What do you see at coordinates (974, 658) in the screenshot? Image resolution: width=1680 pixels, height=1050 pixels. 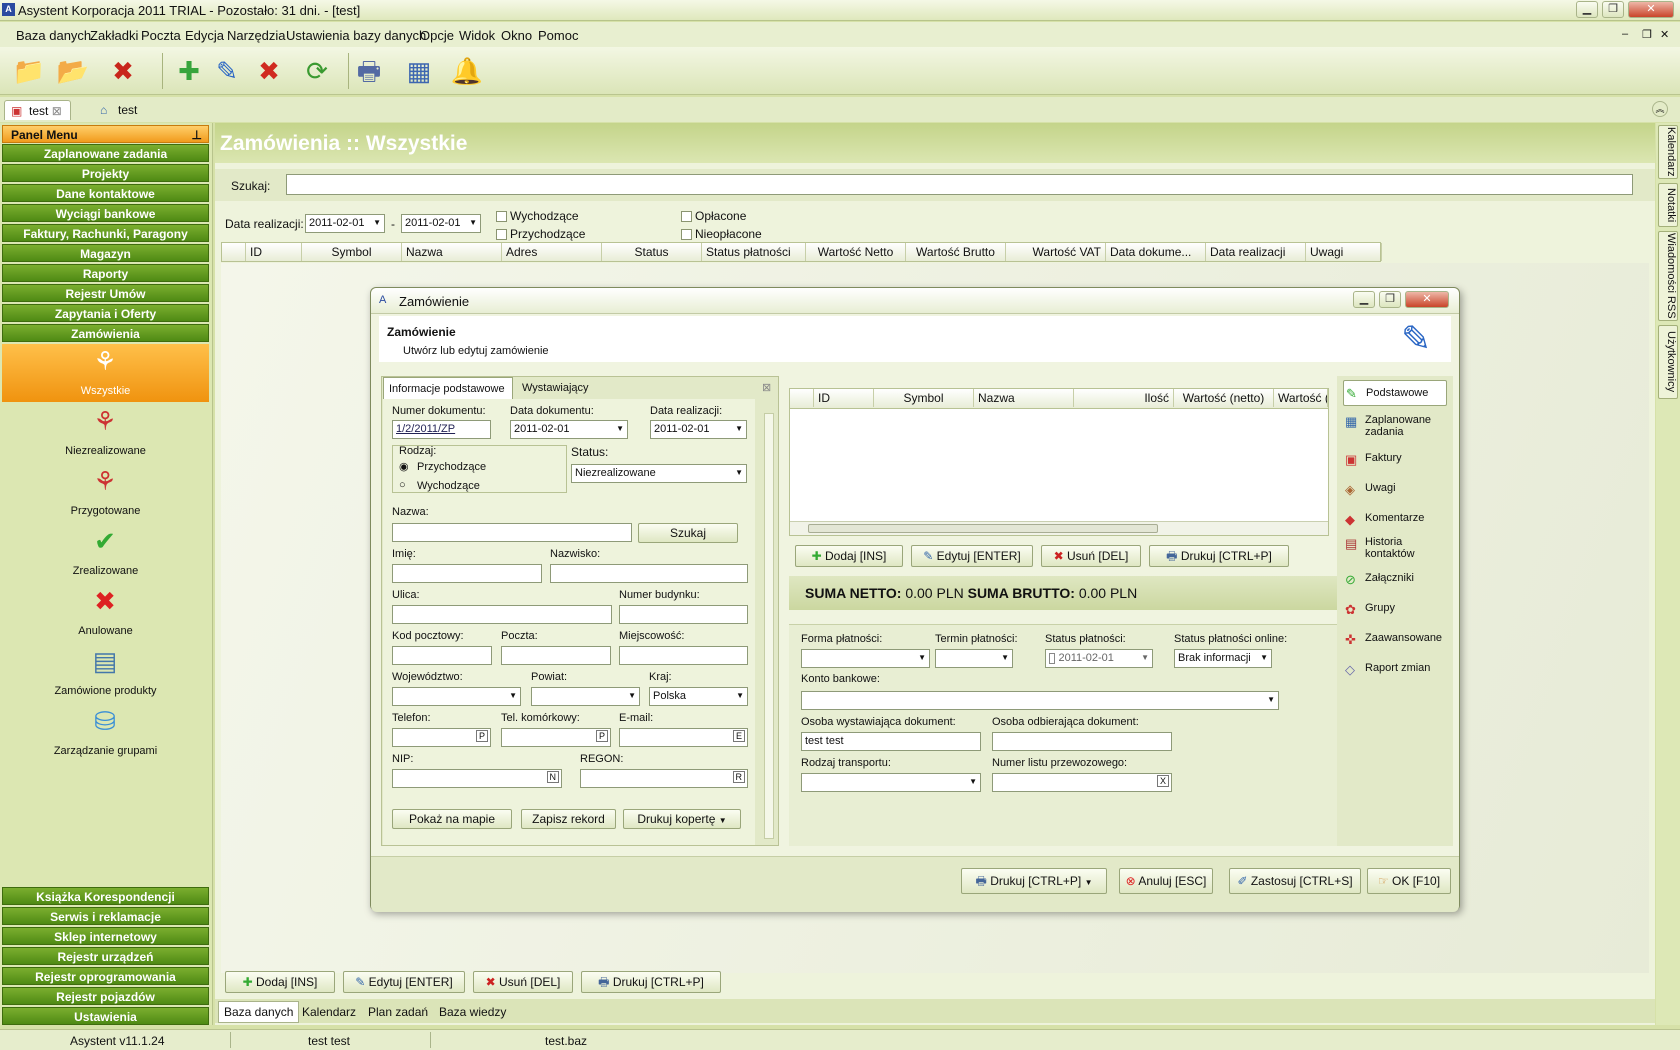 I see `termin-platnosci-select` at bounding box center [974, 658].